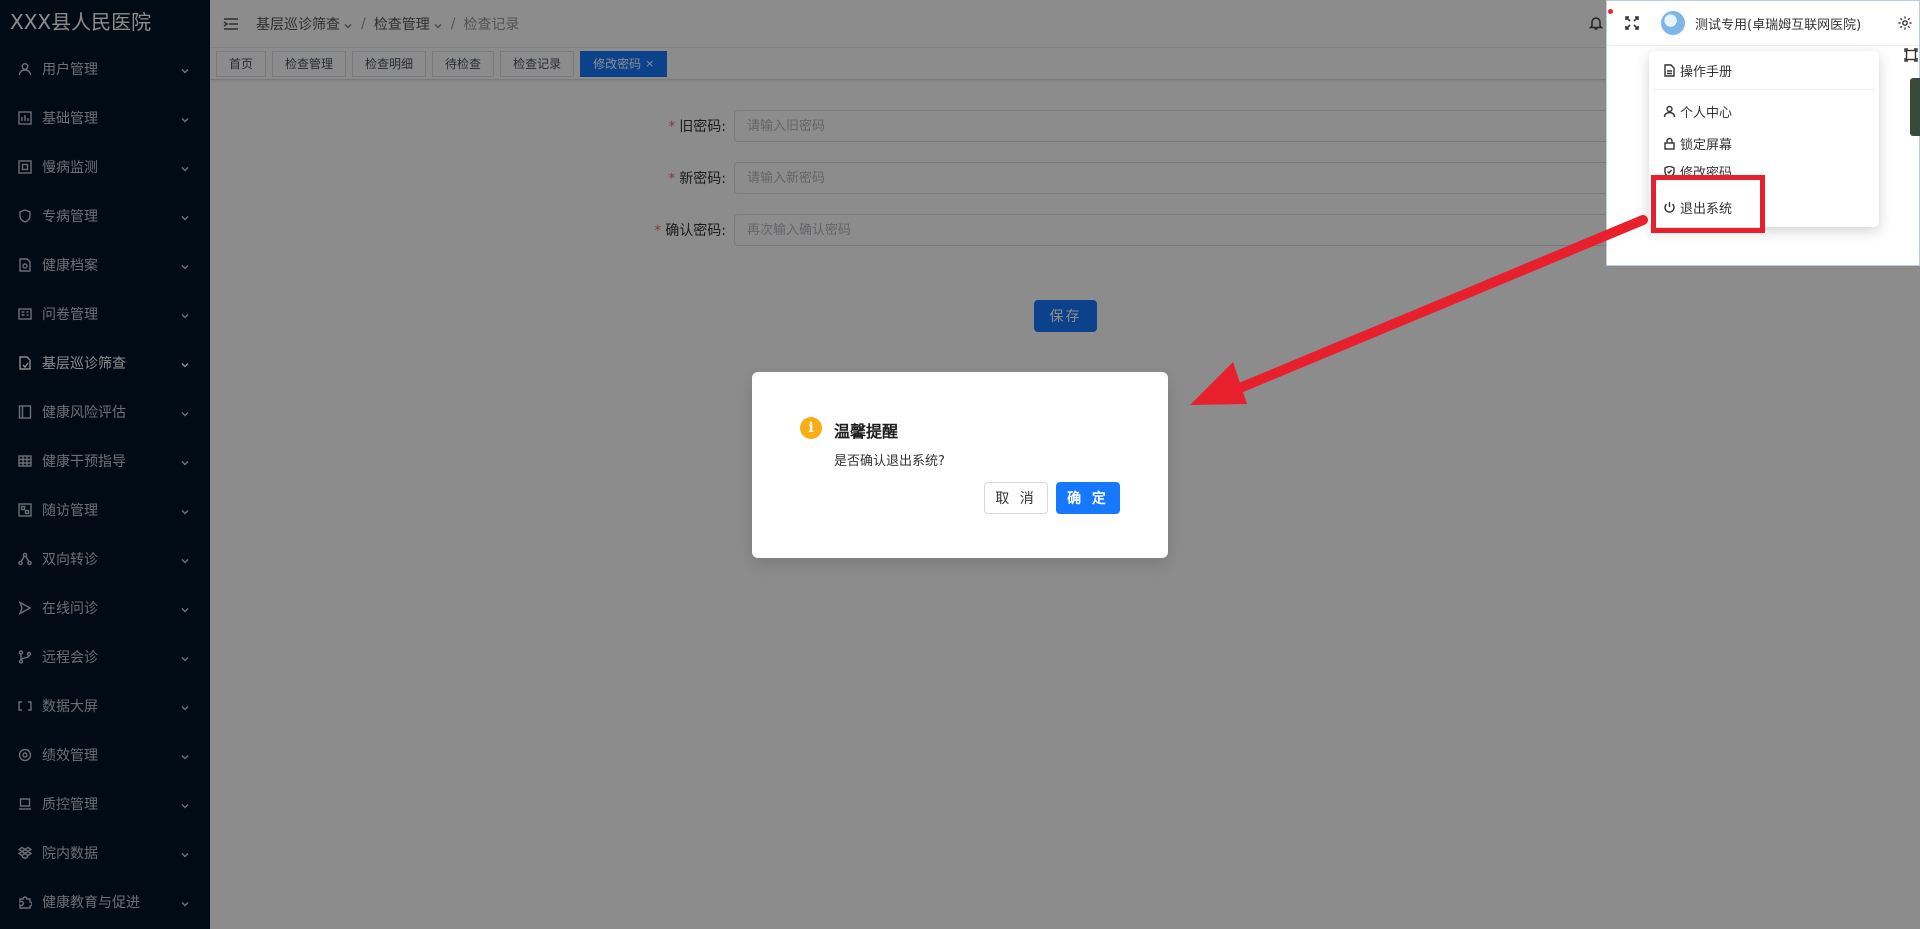 Image resolution: width=1920 pixels, height=929 pixels. Describe the element at coordinates (1764, 89) in the screenshot. I see `menu-divider` at that location.